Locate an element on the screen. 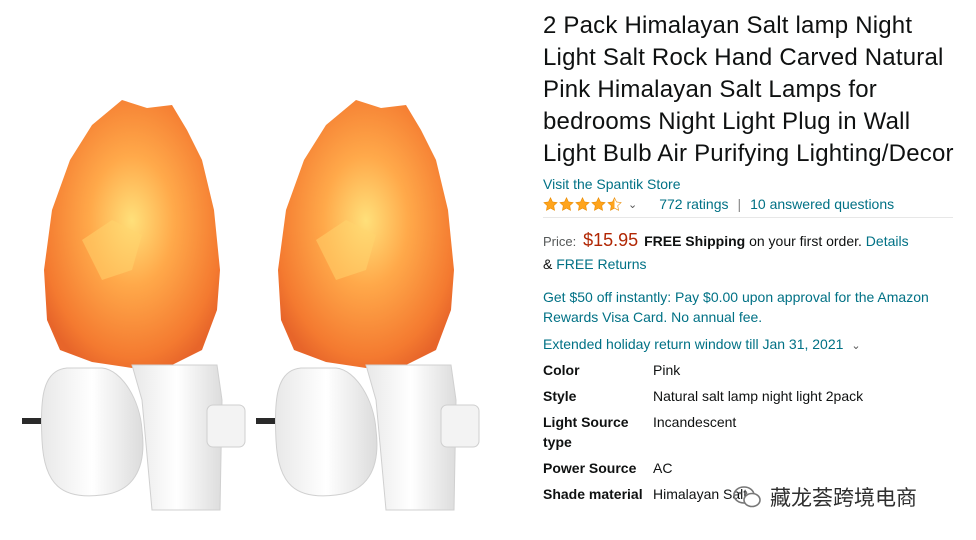  spec-key: Color is located at coordinates (561, 370).